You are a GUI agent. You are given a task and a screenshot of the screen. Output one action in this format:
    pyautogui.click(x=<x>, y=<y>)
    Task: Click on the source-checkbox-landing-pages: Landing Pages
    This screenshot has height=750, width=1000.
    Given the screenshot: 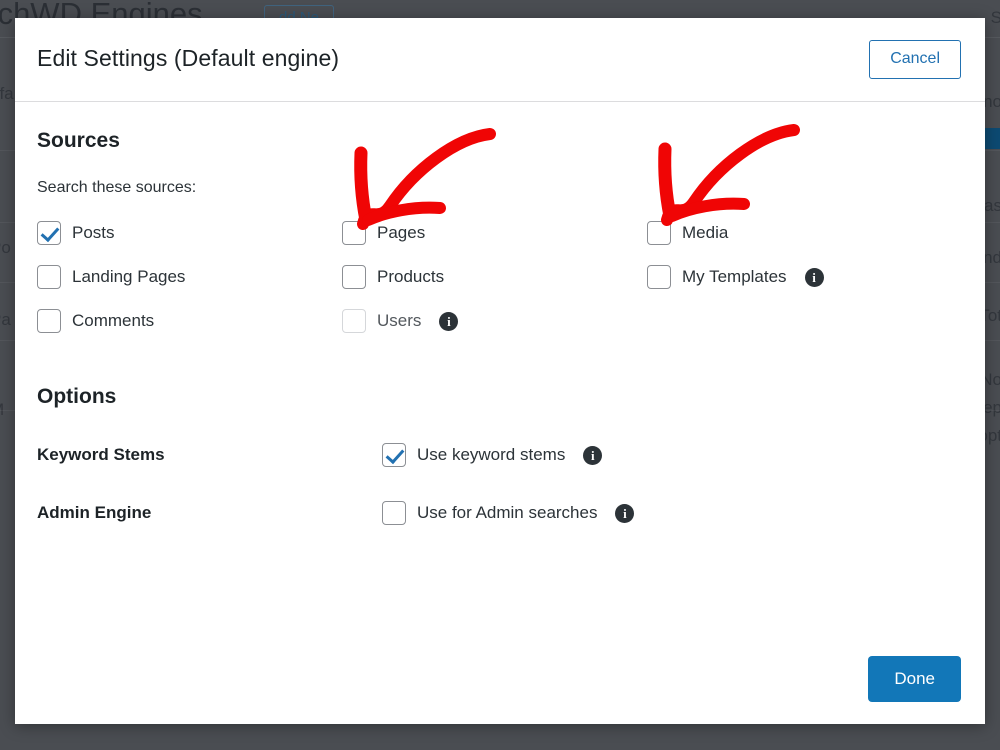 What is the action you would take?
    pyautogui.click(x=189, y=277)
    